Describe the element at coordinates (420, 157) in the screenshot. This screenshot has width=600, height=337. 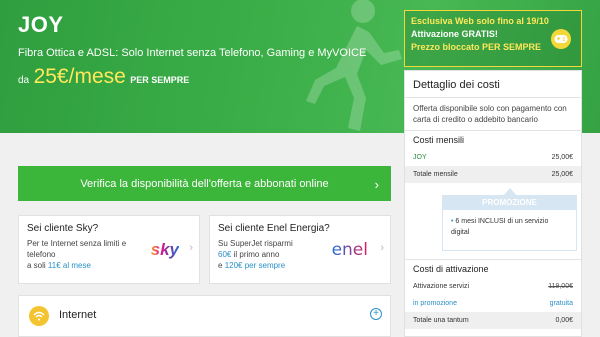
I see `monthly-row-label: JOY` at that location.